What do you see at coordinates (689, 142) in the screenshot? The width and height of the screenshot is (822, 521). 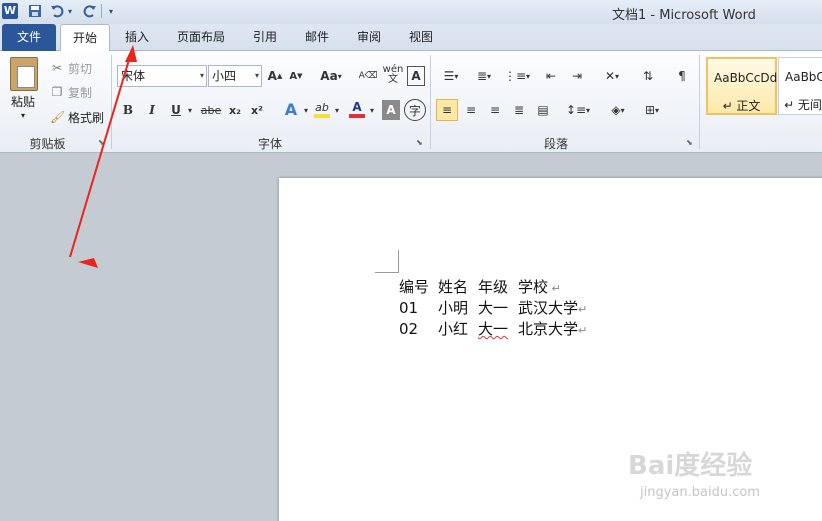 I see `paragraph-launcher-icon: ⬊` at bounding box center [689, 142].